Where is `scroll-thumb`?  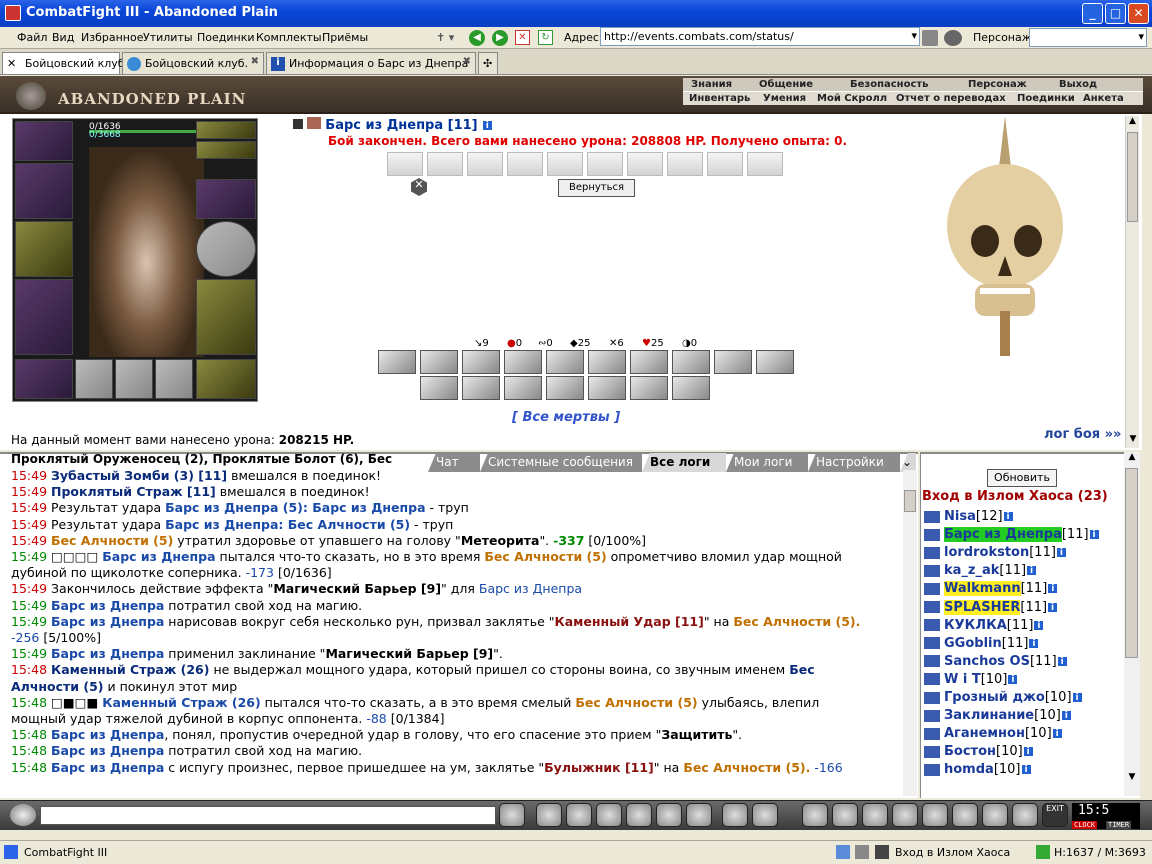 scroll-thumb is located at coordinates (1132, 177).